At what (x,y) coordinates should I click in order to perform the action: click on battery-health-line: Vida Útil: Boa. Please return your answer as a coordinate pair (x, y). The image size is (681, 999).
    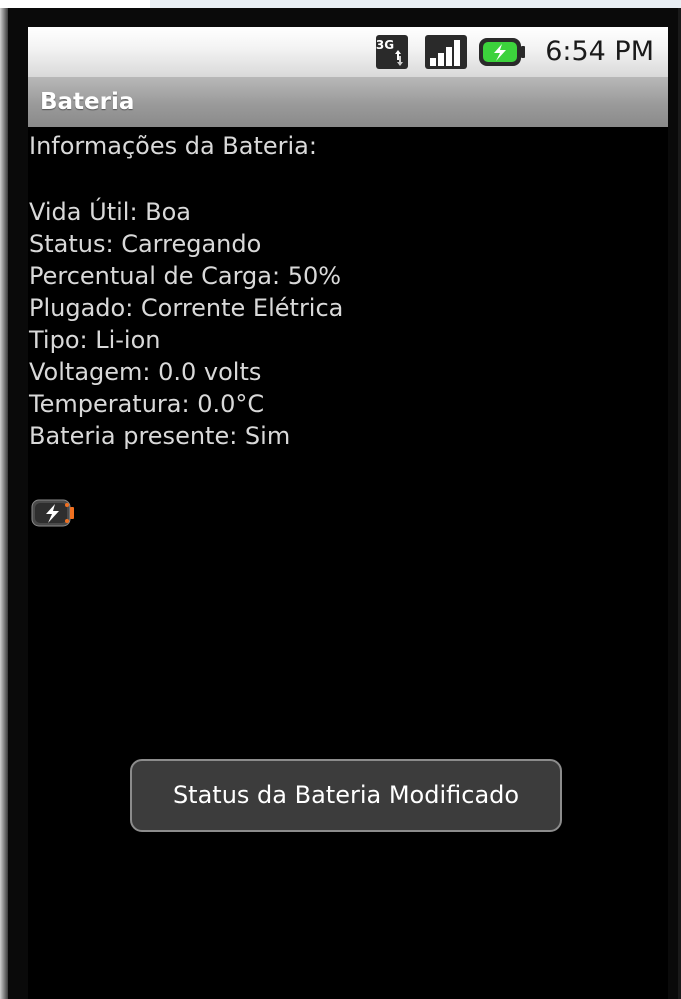
    Looking at the image, I should click on (110, 212).